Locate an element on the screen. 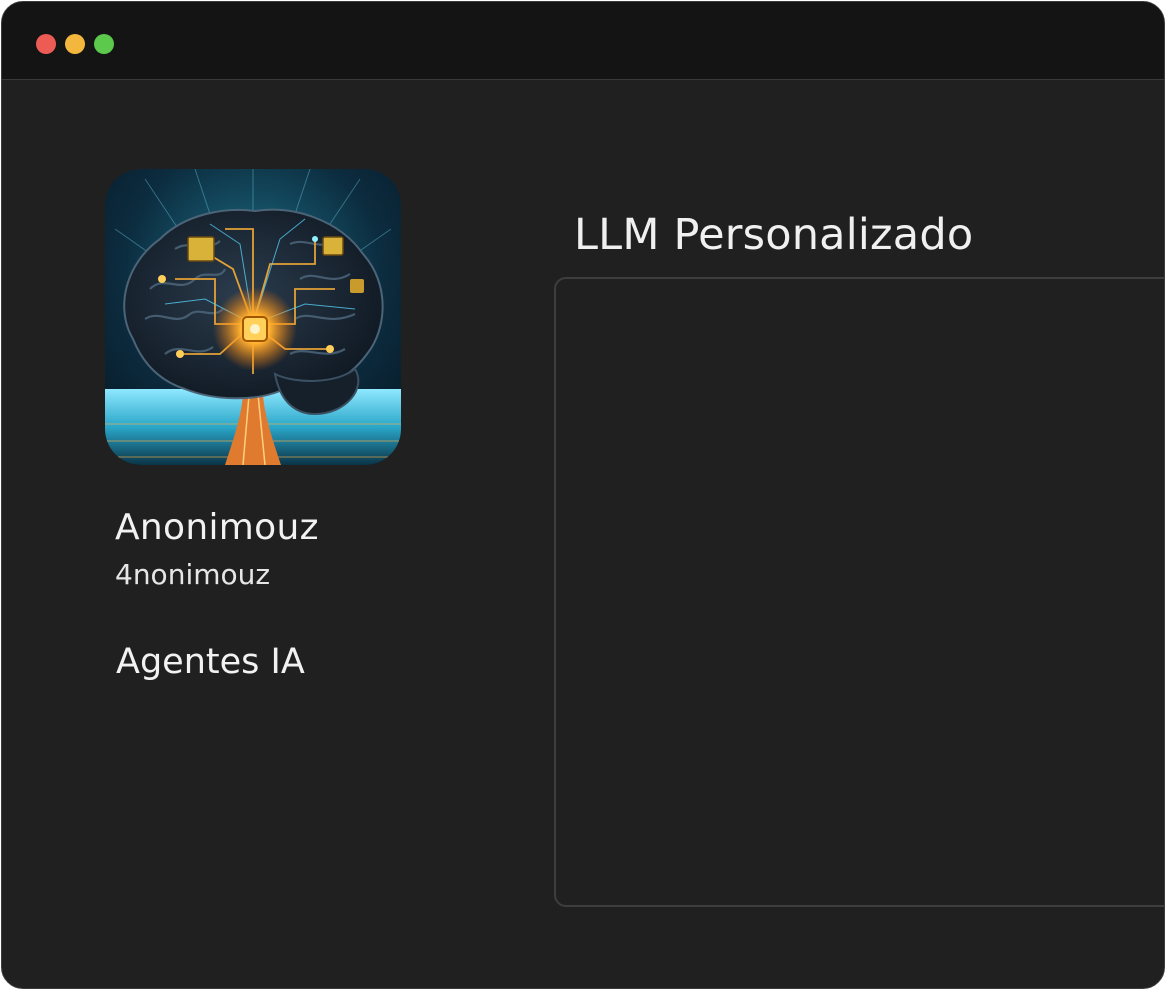 The image size is (1168, 992). profile-handle: 4nonimouz is located at coordinates (193, 574).